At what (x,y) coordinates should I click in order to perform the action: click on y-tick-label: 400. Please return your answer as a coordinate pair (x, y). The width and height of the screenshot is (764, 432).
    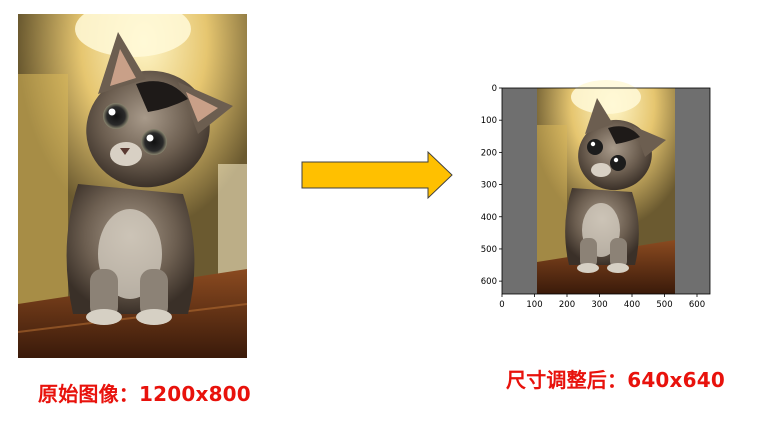
    Looking at the image, I should click on (489, 218).